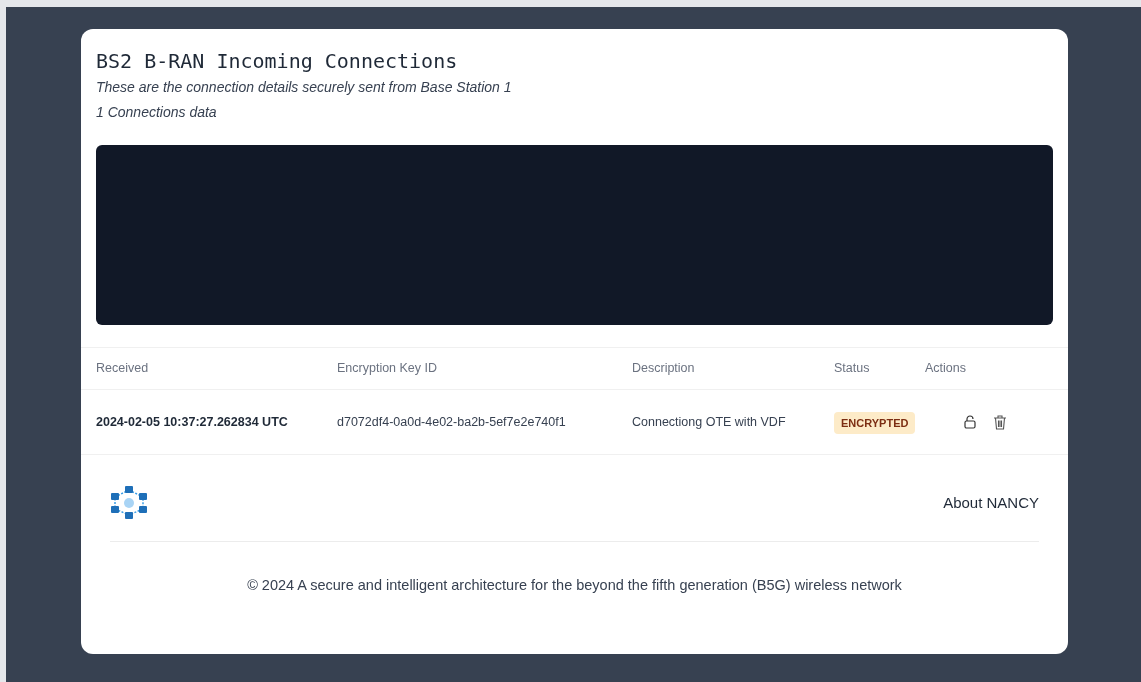 This screenshot has width=1141, height=682. What do you see at coordinates (192, 421) in the screenshot?
I see `table-cell: 2024-02-05 10:37:27.262834 UTC` at bounding box center [192, 421].